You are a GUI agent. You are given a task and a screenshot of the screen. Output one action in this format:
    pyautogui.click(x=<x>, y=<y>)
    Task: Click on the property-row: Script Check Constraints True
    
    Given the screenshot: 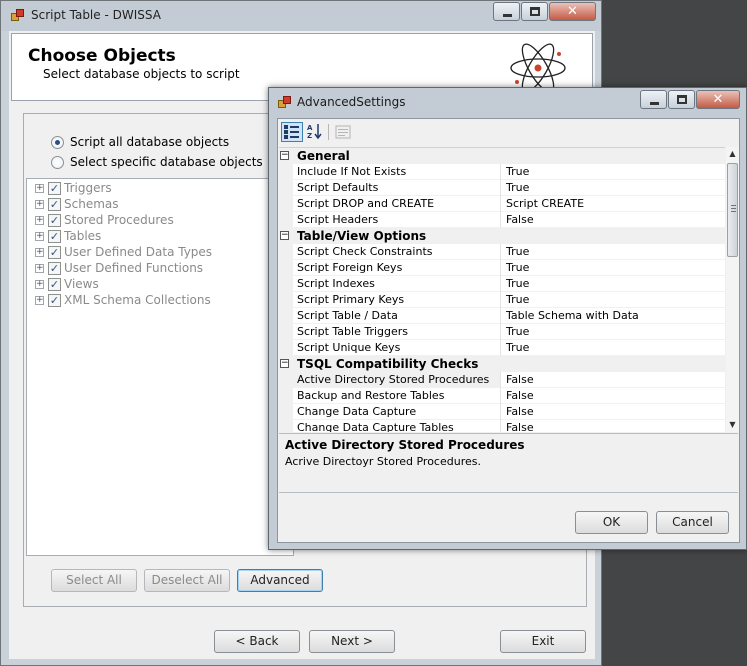 What is the action you would take?
    pyautogui.click(x=502, y=252)
    